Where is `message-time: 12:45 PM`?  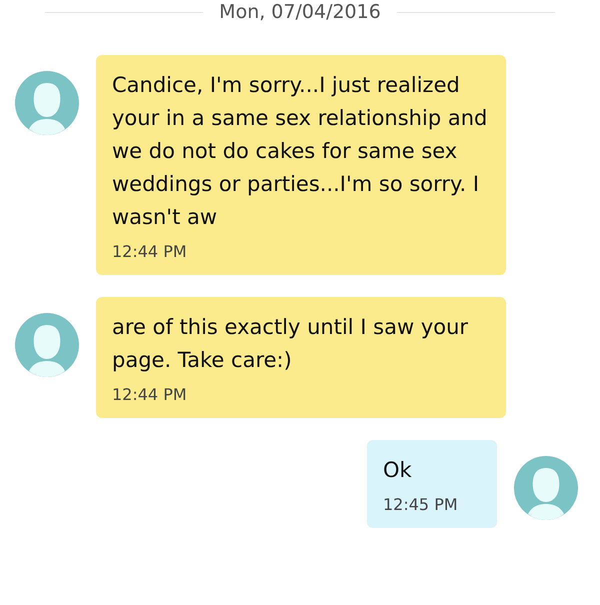 message-time: 12:45 PM is located at coordinates (421, 504).